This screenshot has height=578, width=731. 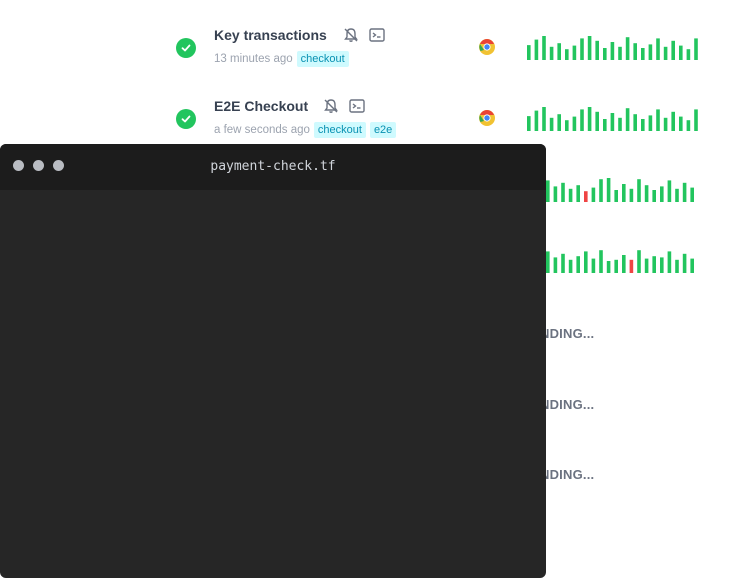 What do you see at coordinates (270, 35) in the screenshot?
I see `check-title: Key transactions` at bounding box center [270, 35].